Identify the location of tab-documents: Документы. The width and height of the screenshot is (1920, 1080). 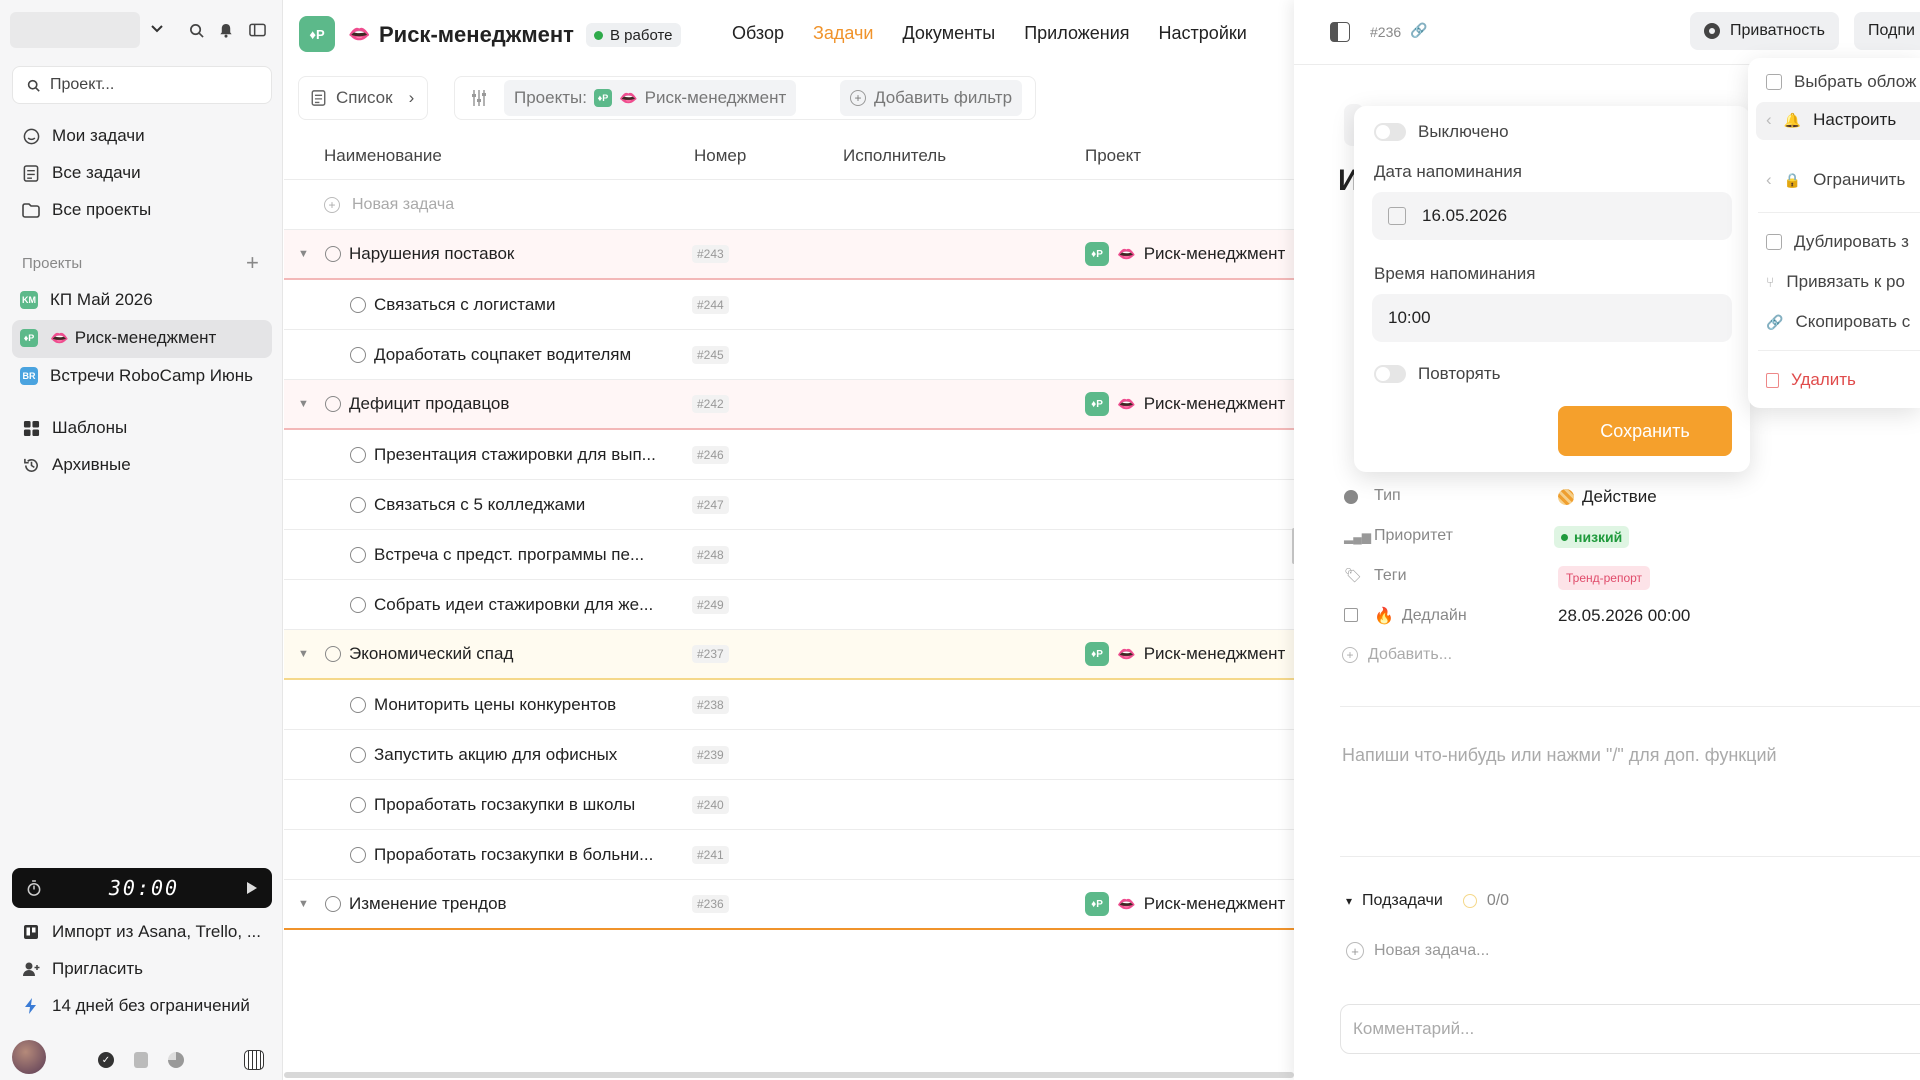
(948, 33).